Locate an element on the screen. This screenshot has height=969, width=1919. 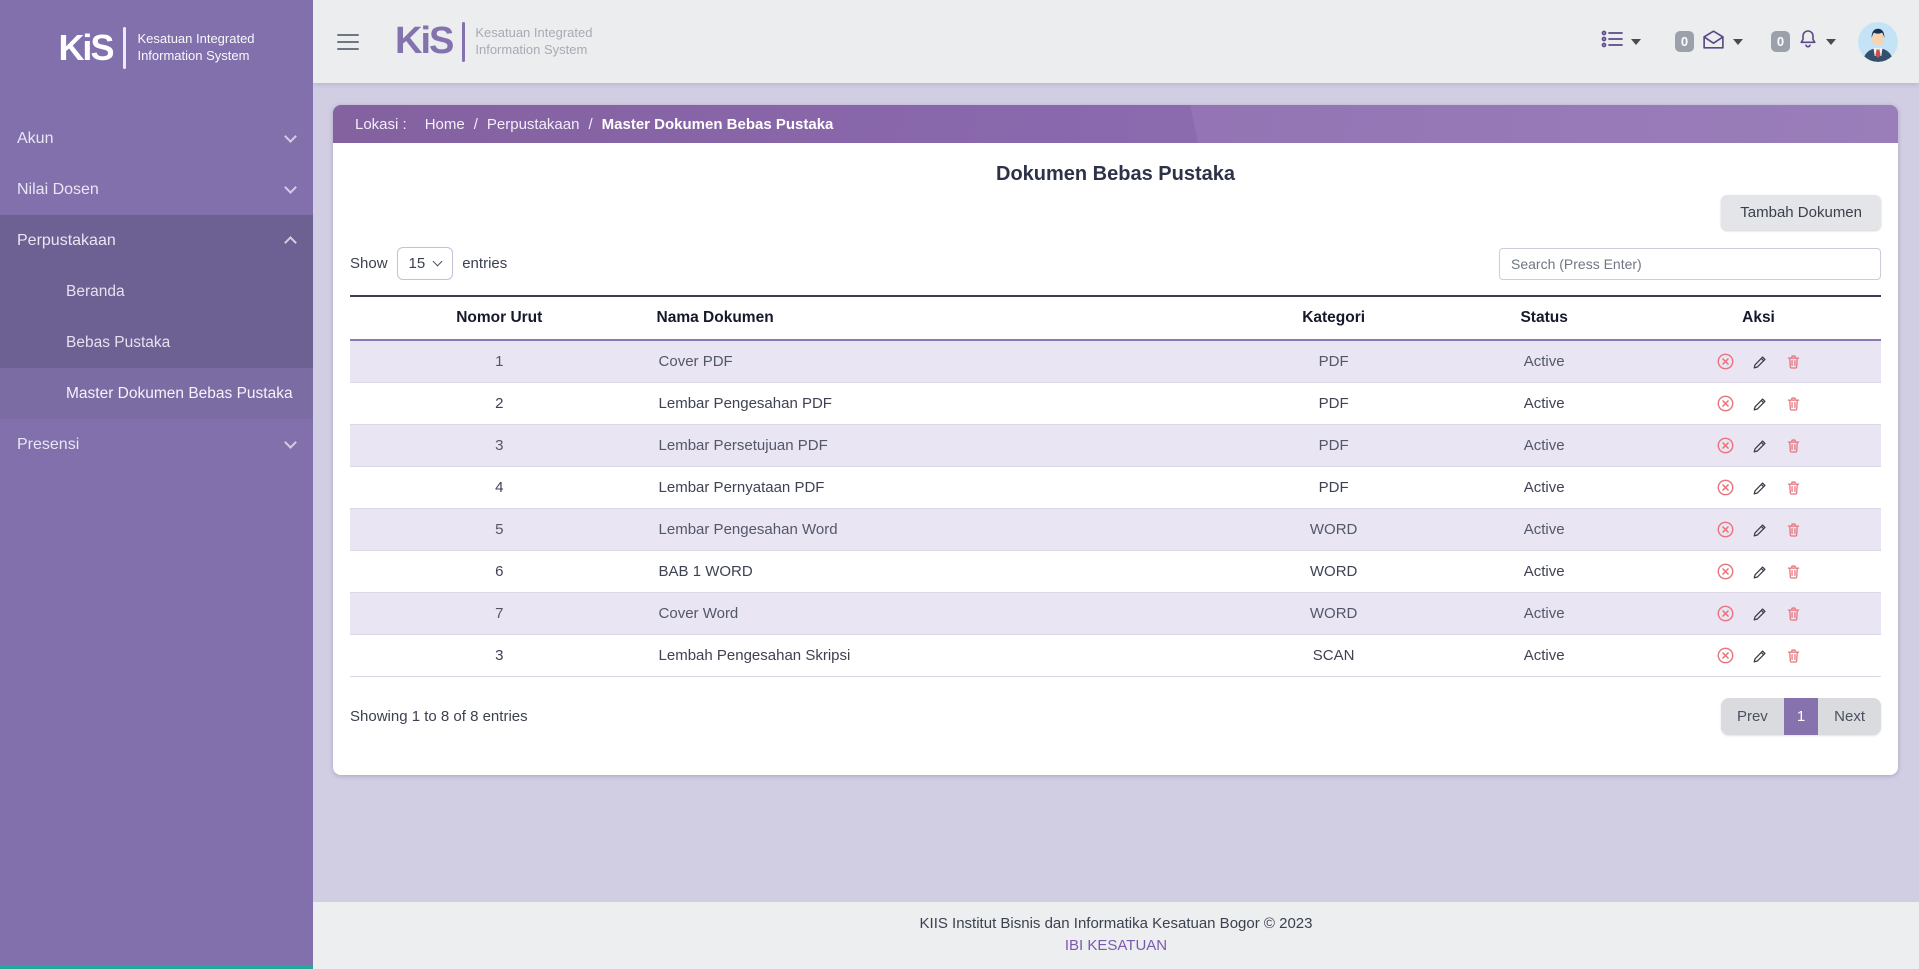
mail-icon is located at coordinates (1713, 42).